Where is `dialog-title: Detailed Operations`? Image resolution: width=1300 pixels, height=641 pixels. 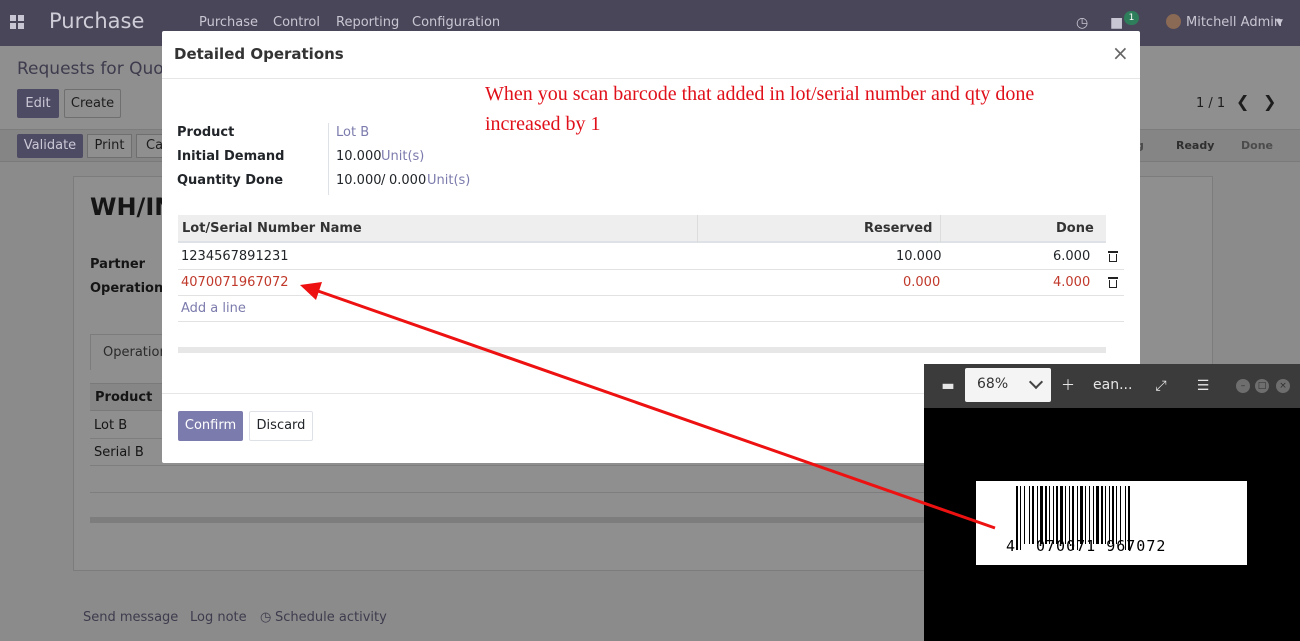 dialog-title: Detailed Operations is located at coordinates (259, 54).